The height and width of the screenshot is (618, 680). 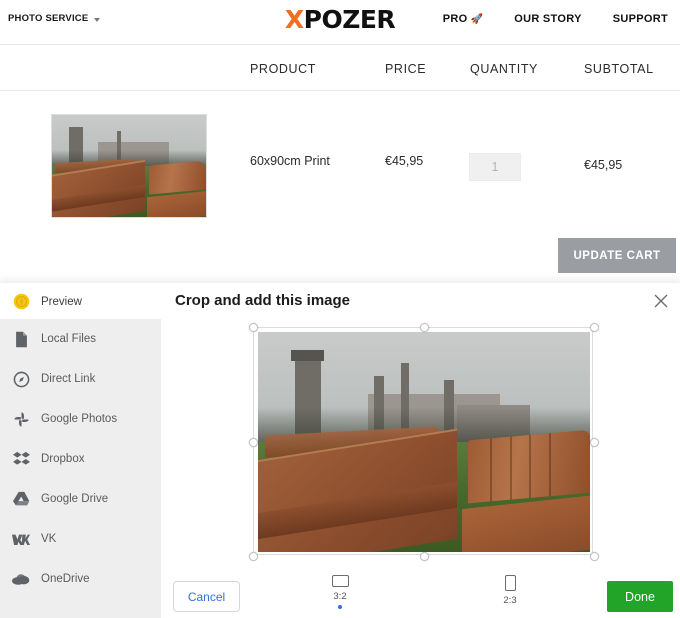 I want to click on sidebar-item-google-drive: Google Drive, so click(x=80, y=499).